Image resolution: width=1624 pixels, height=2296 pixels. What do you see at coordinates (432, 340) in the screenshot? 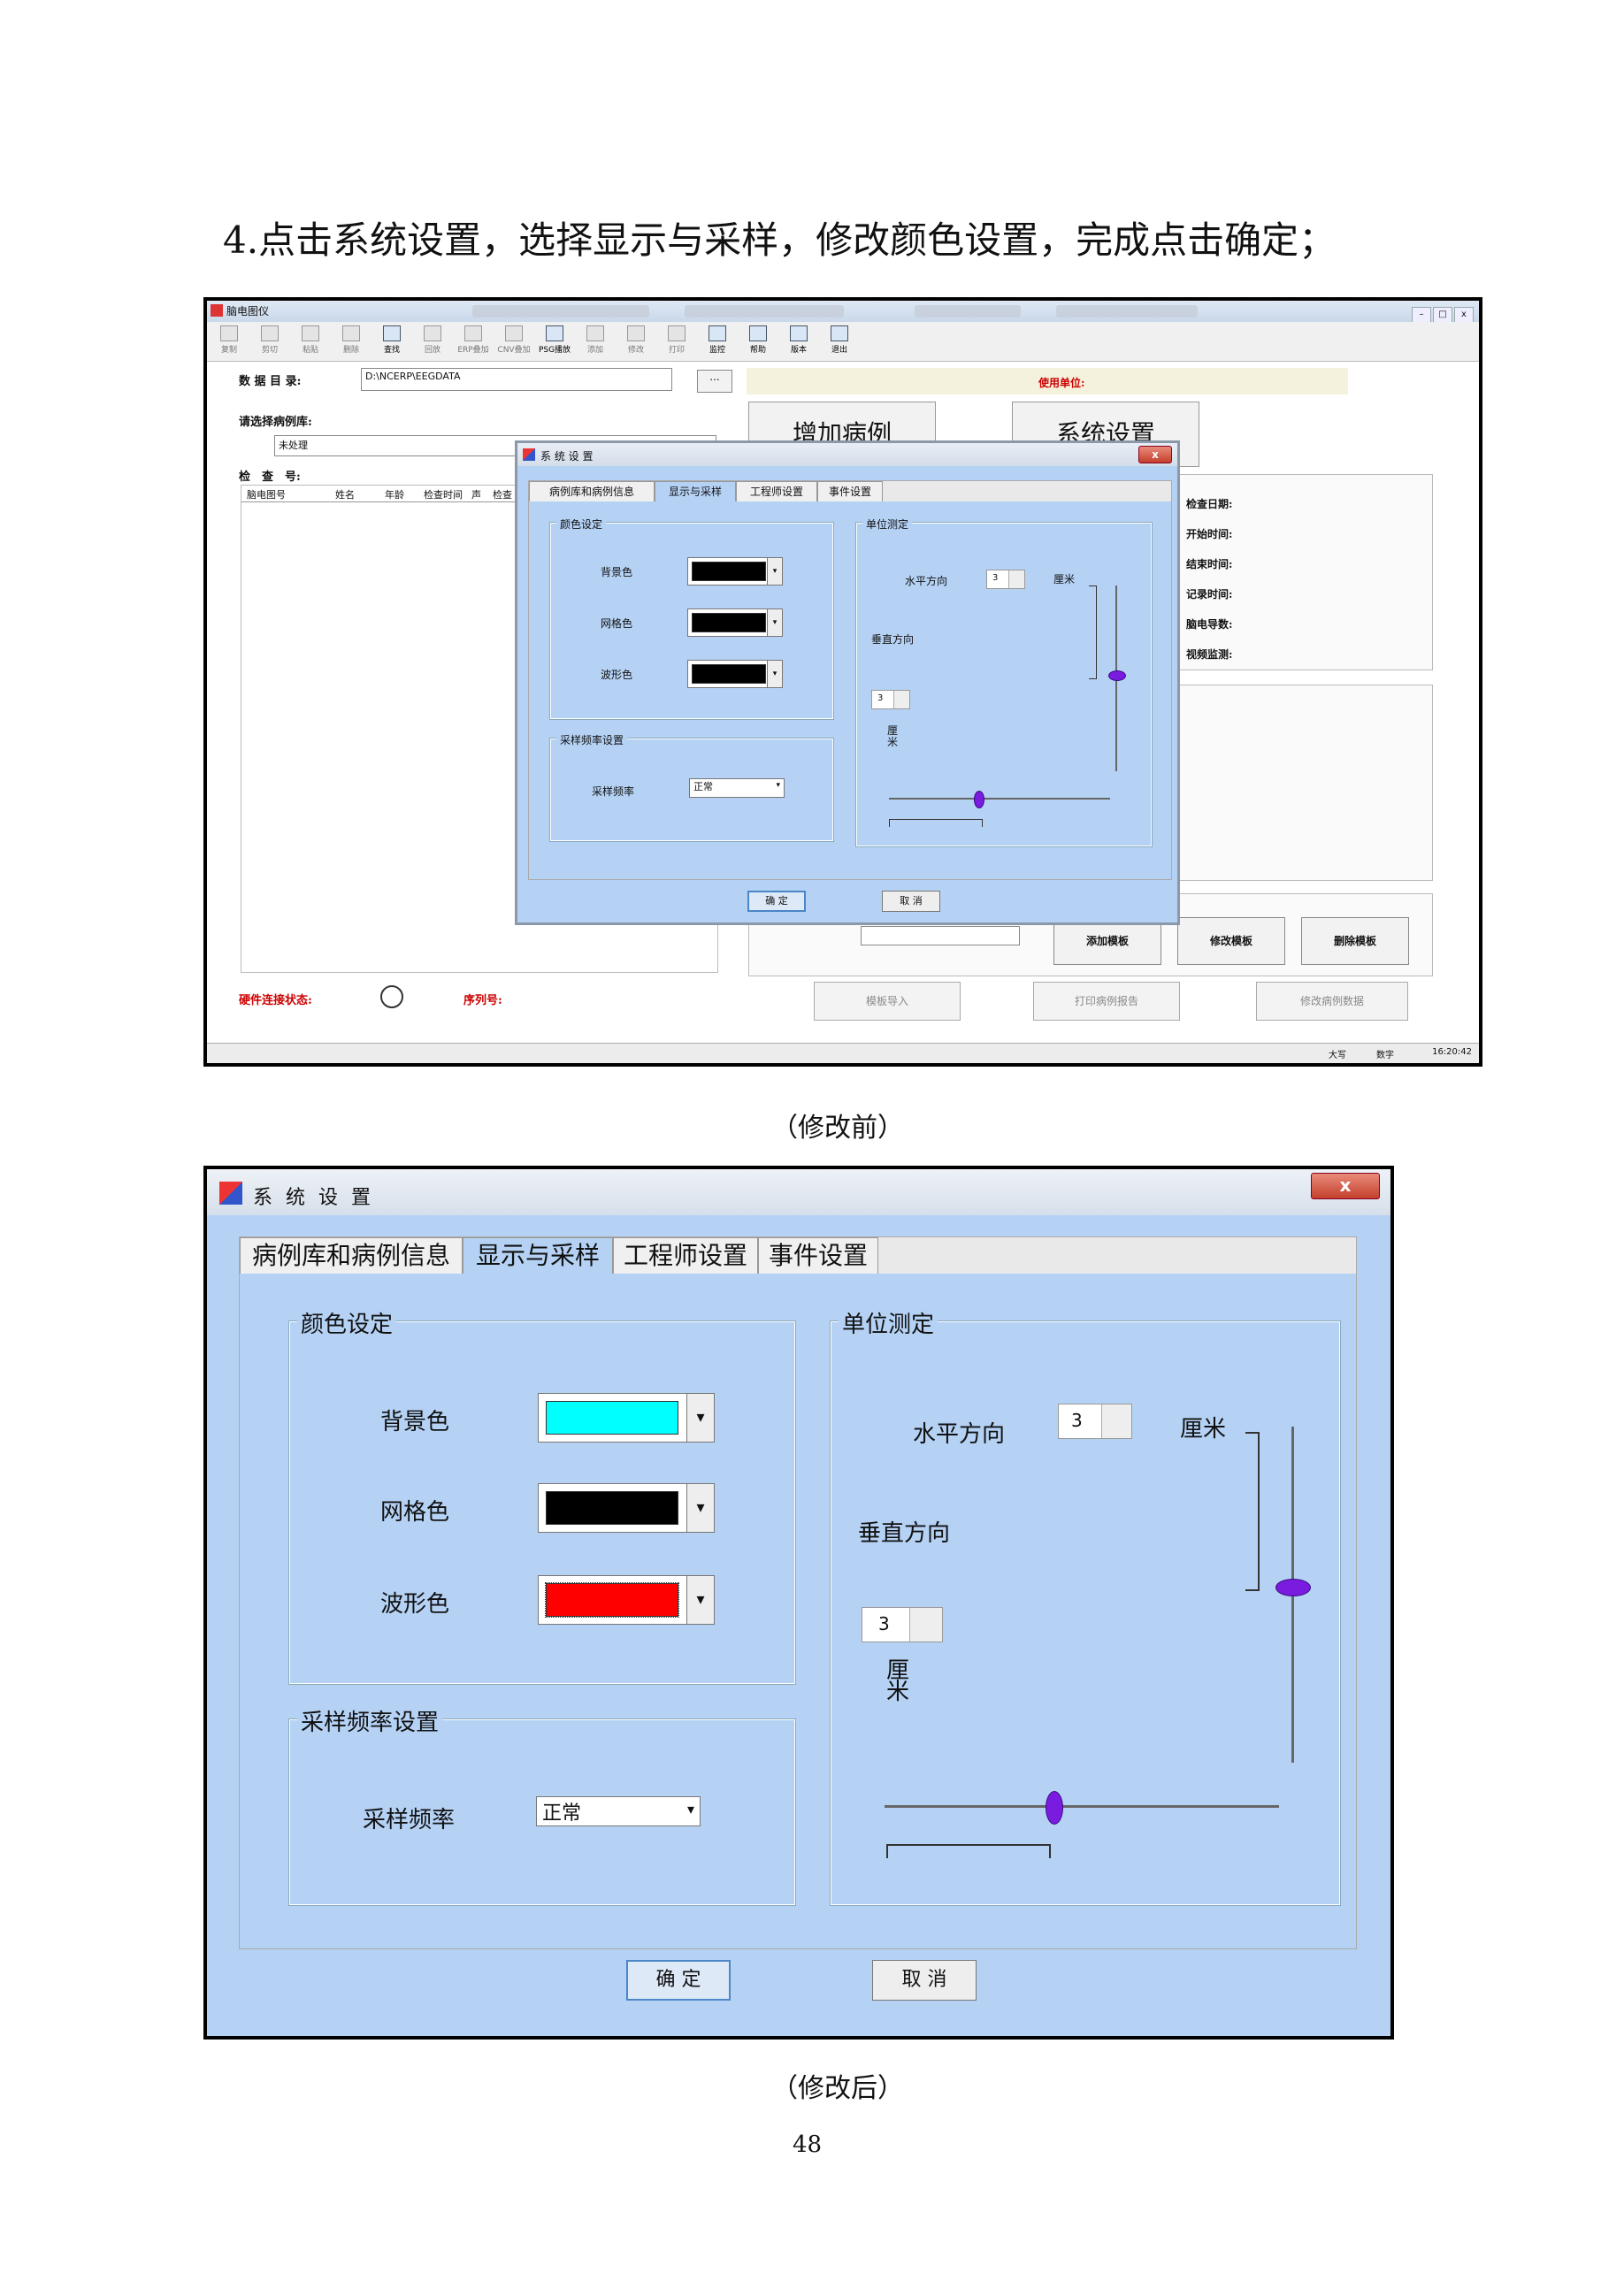
I see `playback-button: 回放` at bounding box center [432, 340].